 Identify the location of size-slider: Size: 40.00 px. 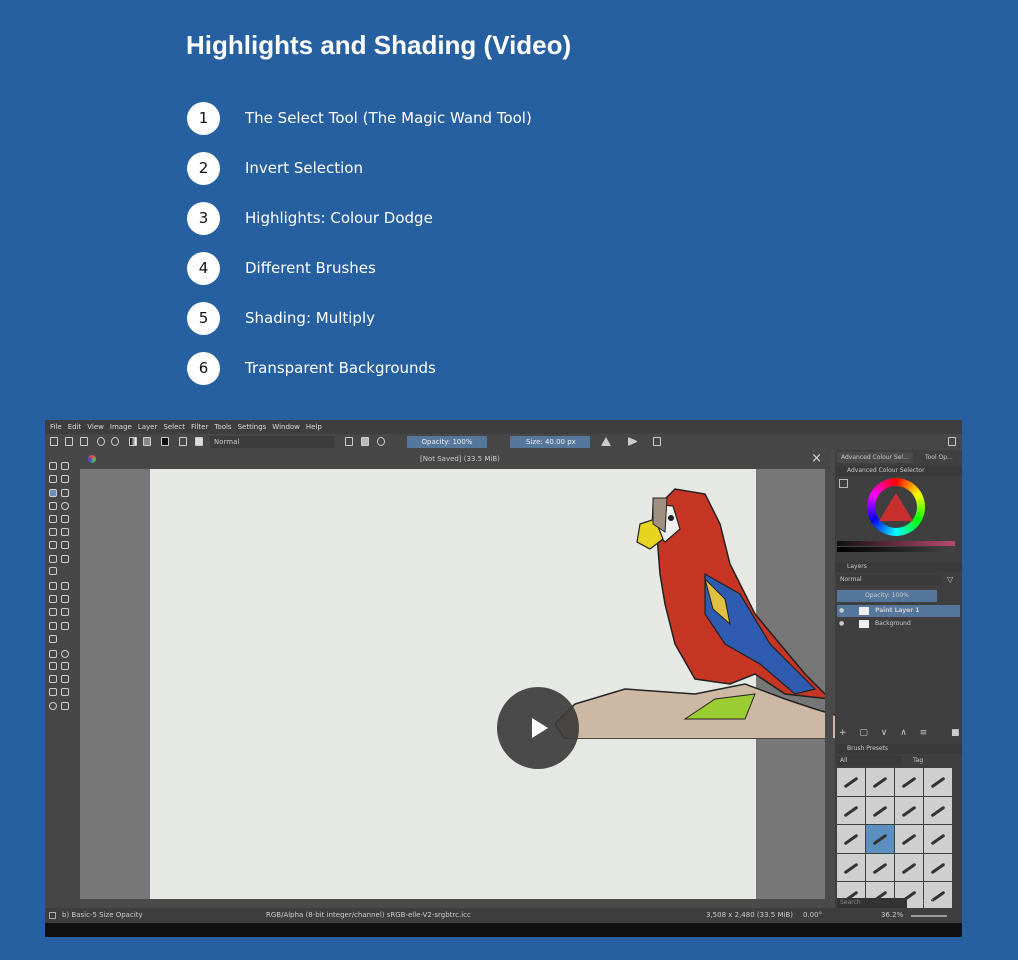
(550, 442).